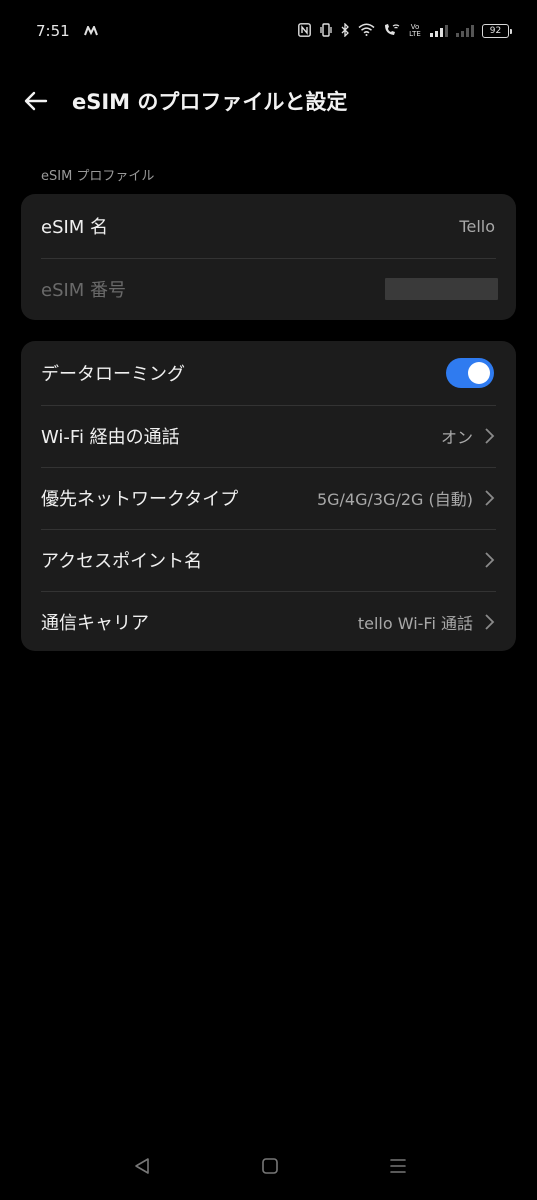 The width and height of the screenshot is (537, 1200). I want to click on data-roaming-label: データローミング, so click(113, 374).